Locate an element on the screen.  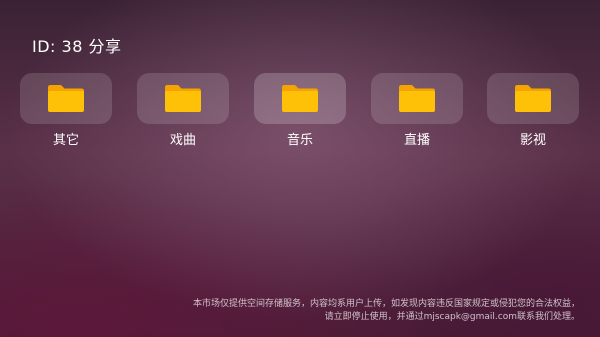
folder-opera: 戏曲 is located at coordinates (183, 110).